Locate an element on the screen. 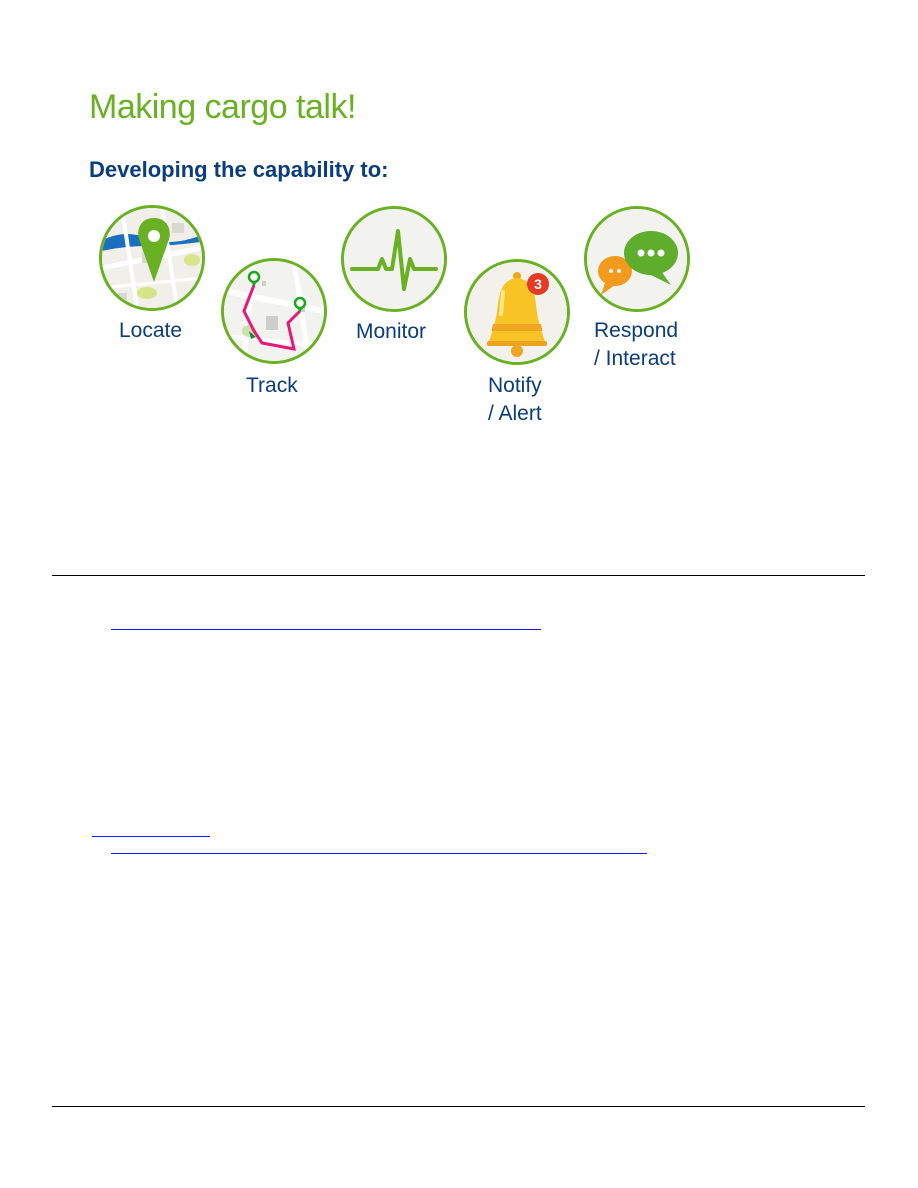  capability-label-alert: / Alert is located at coordinates (515, 413).